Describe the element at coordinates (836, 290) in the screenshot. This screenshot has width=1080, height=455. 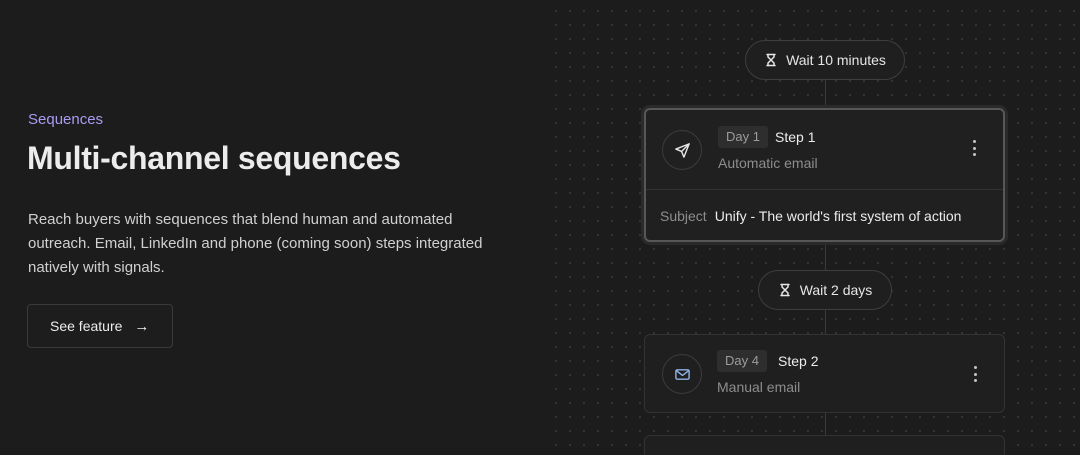
I see `wait-step-label: Wait 2 days` at that location.